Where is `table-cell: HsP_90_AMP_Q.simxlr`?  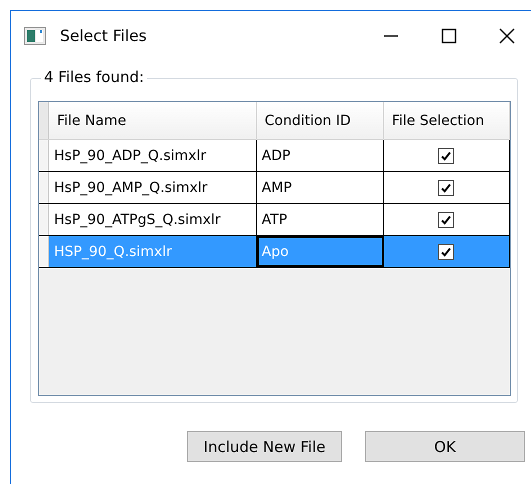 table-cell: HsP_90_AMP_Q.simxlr is located at coordinates (153, 187).